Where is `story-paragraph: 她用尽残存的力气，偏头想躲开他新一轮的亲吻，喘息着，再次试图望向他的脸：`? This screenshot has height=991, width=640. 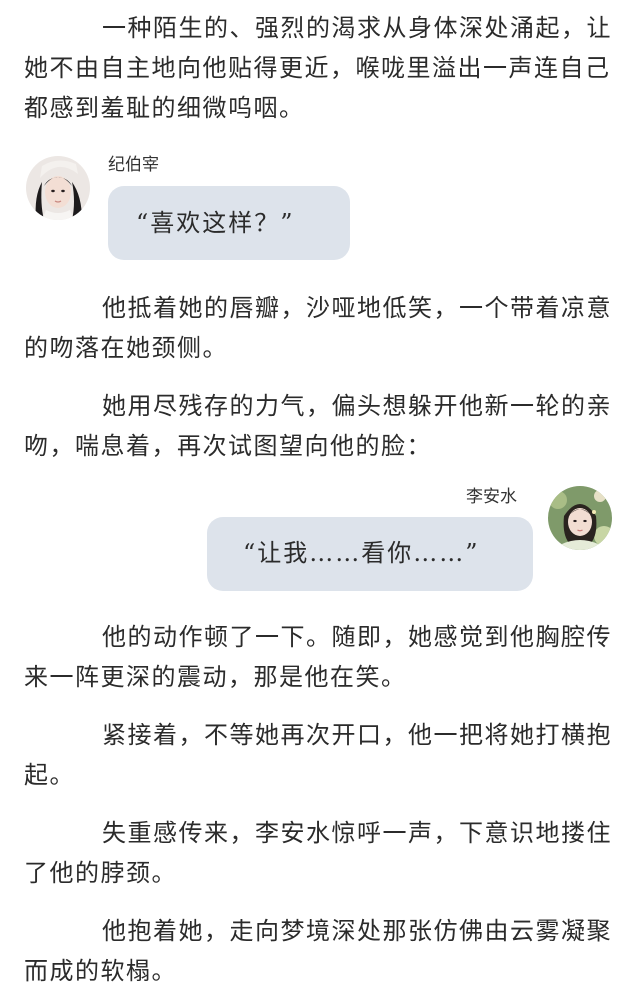
story-paragraph: 她用尽残存的力气，偏头想躲开他新一轮的亲吻，喘息着，再次试图望向他的脸： is located at coordinates (318, 426).